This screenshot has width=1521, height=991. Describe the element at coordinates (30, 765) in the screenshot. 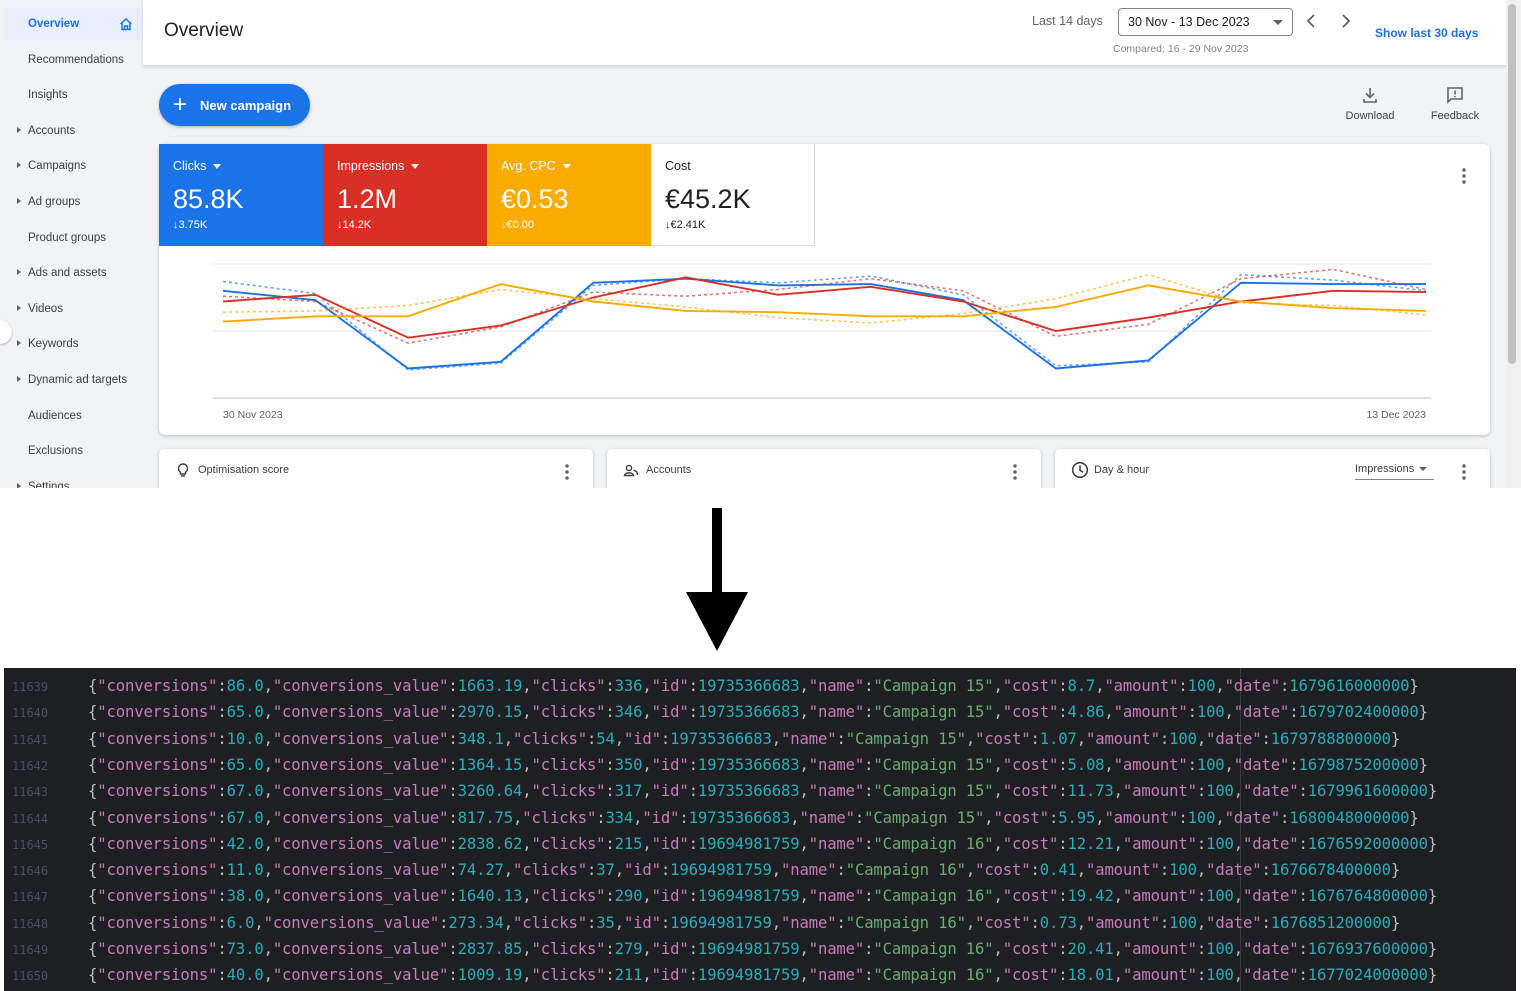

I see `line-number: 11642` at that location.